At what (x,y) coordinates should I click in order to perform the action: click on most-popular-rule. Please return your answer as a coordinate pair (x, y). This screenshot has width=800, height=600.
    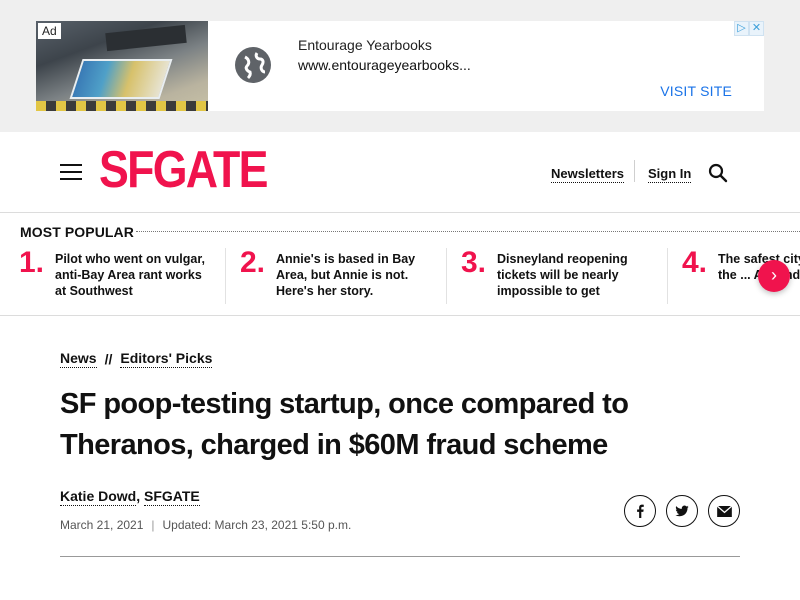
    Looking at the image, I should click on (468, 231).